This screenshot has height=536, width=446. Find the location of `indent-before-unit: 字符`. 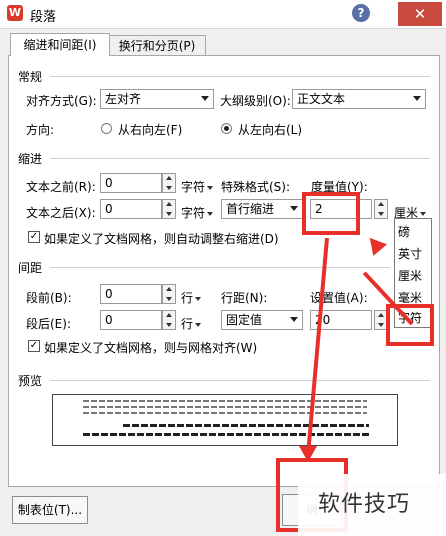

indent-before-unit: 字符 is located at coordinates (197, 186).